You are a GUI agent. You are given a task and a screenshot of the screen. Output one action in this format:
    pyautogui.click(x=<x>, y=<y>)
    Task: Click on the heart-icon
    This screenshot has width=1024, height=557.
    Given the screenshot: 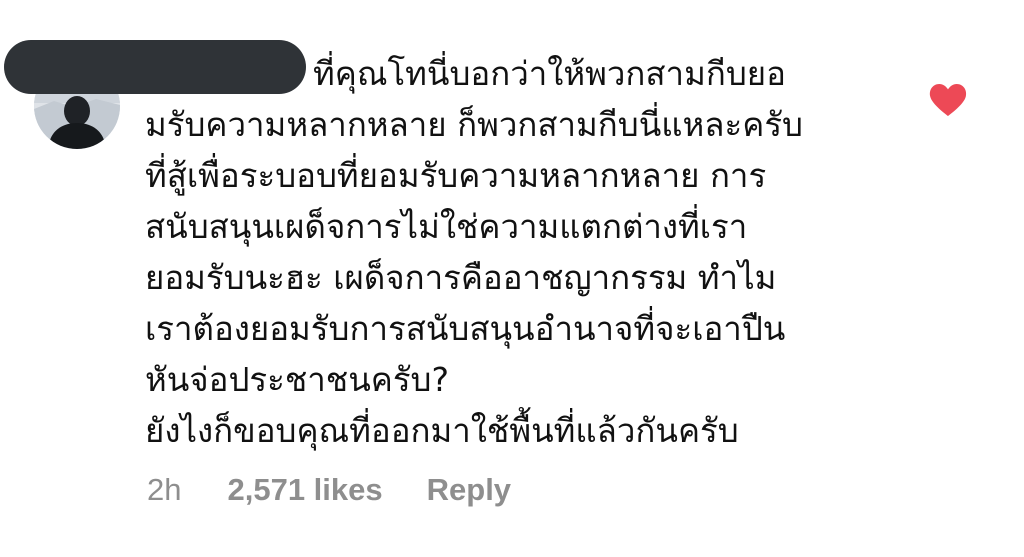 What is the action you would take?
    pyautogui.click(x=948, y=100)
    